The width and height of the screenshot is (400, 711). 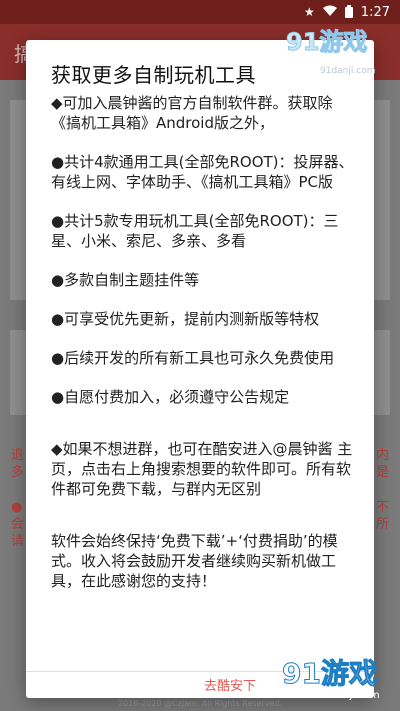 I want to click on watermark-logo-top: 91游戏 91danji.com, so click(x=336, y=51).